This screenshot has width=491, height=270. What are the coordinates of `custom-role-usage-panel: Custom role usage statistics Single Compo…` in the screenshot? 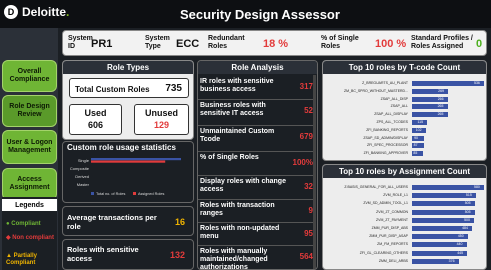 It's located at (128, 172).